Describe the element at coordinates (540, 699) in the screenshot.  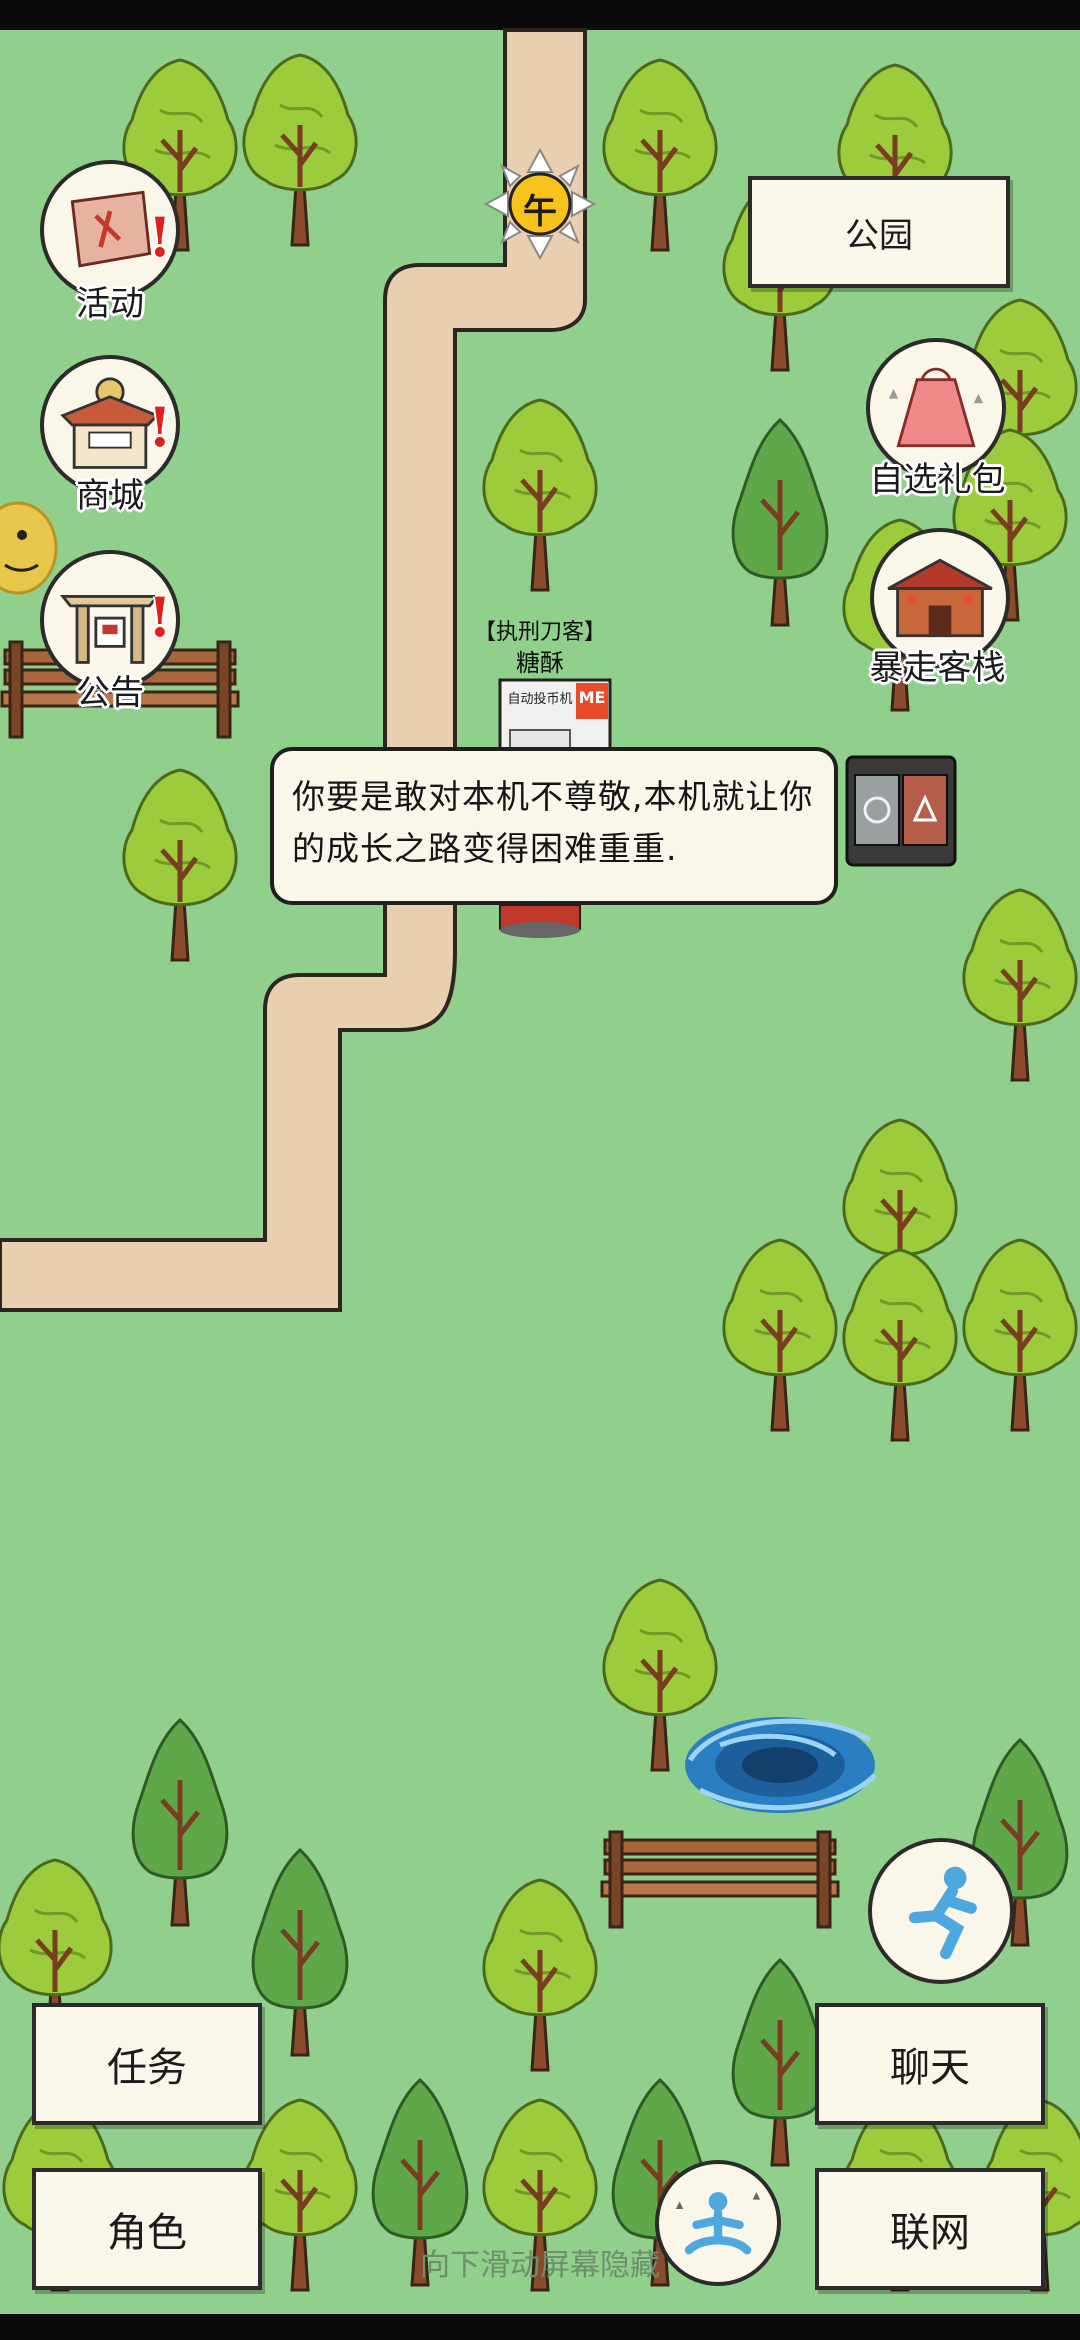
I see `npc-sign: 自动投币机` at that location.